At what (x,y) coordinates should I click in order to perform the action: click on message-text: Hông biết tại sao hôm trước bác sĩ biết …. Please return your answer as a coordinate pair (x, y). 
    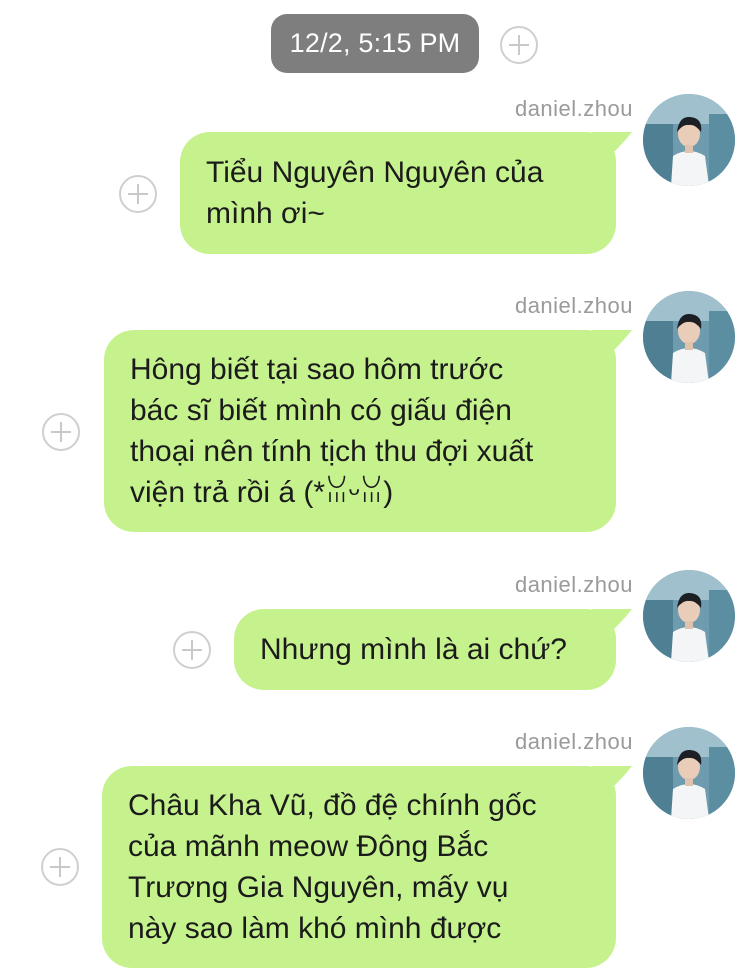
    Looking at the image, I should click on (332, 431).